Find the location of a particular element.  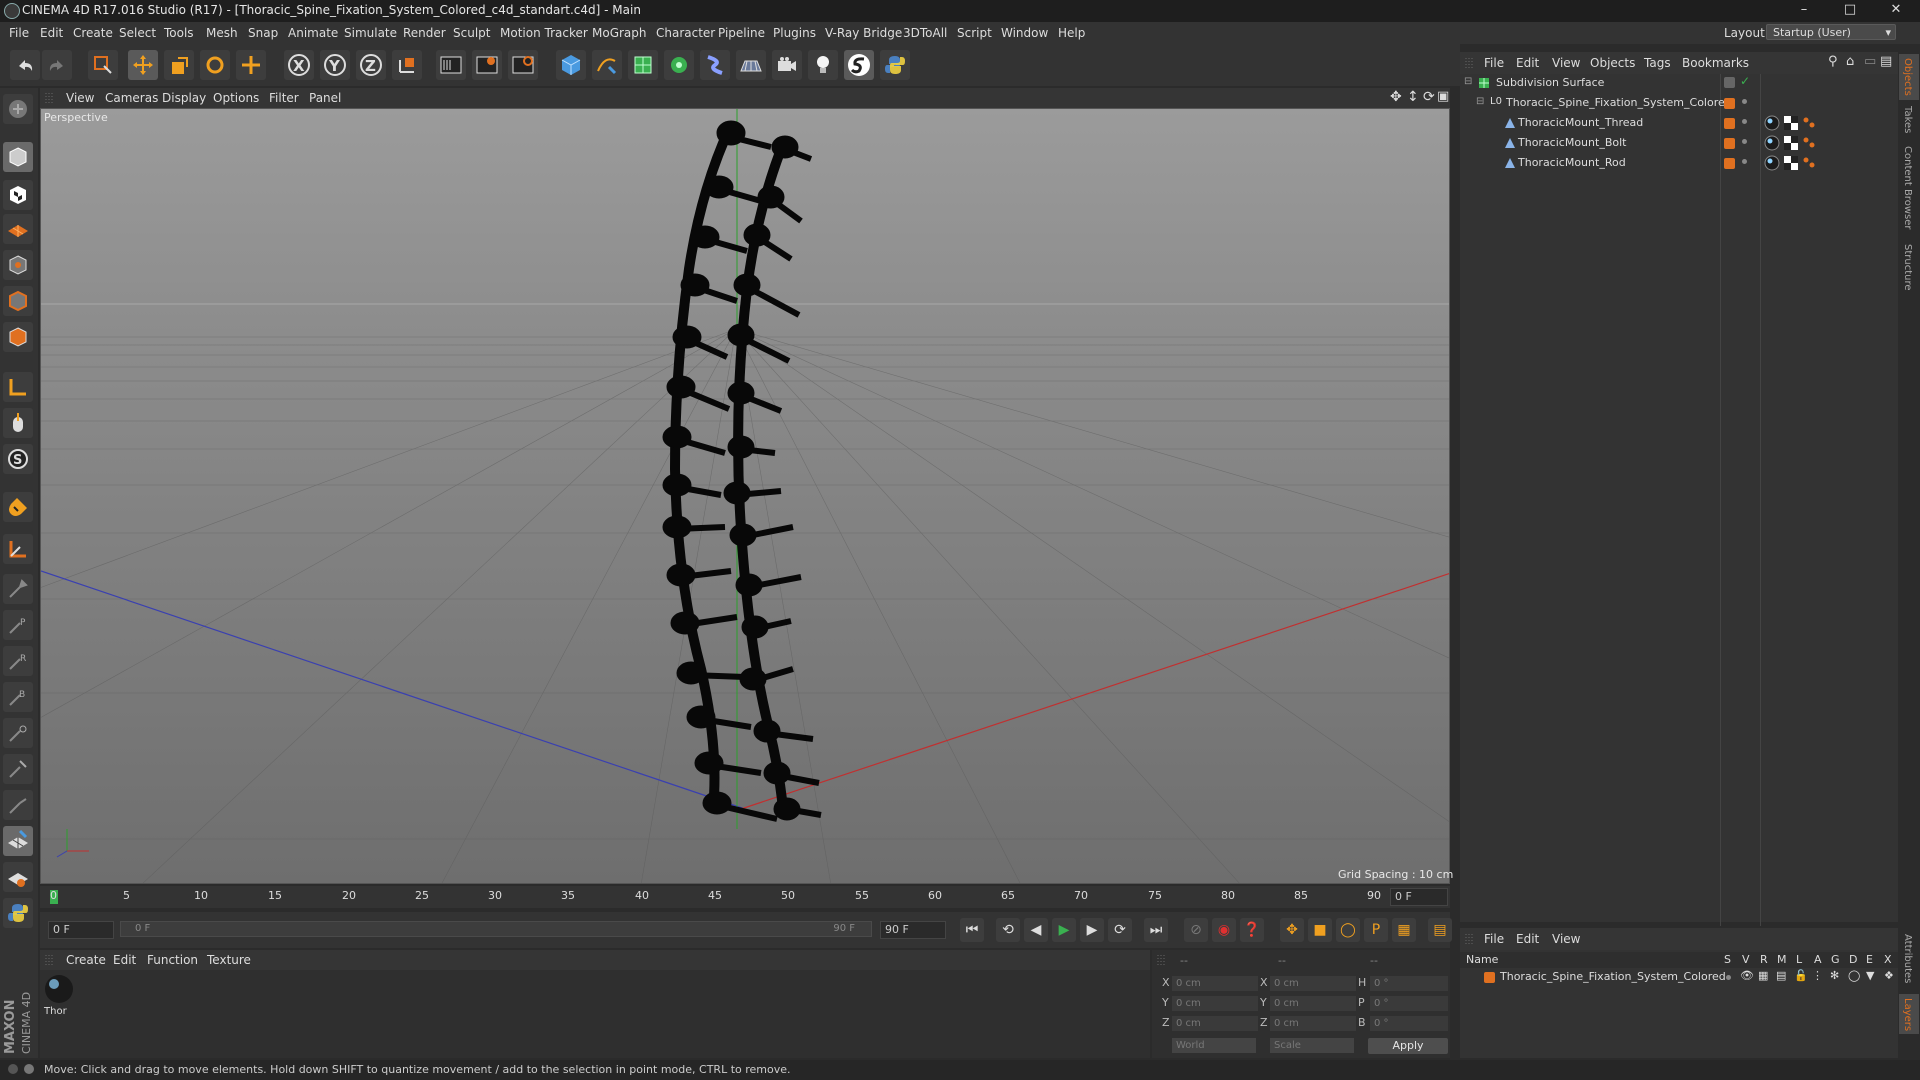

live-selection-icon is located at coordinates (103, 65).